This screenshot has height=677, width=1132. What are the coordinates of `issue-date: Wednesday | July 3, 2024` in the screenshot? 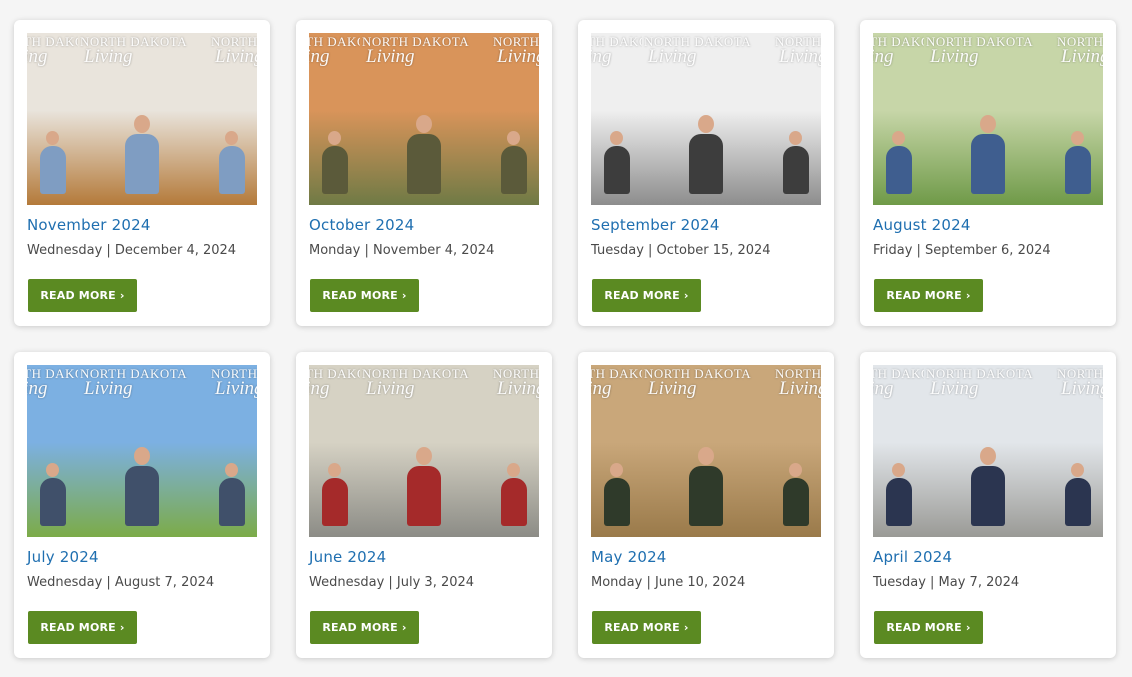 It's located at (392, 582).